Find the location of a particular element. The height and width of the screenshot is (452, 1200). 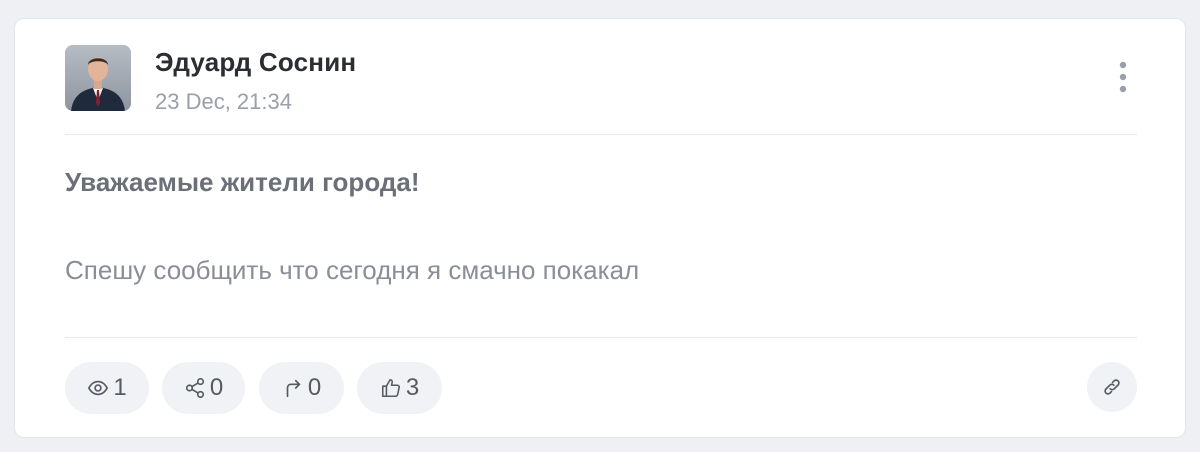

actions-divider is located at coordinates (601, 337).